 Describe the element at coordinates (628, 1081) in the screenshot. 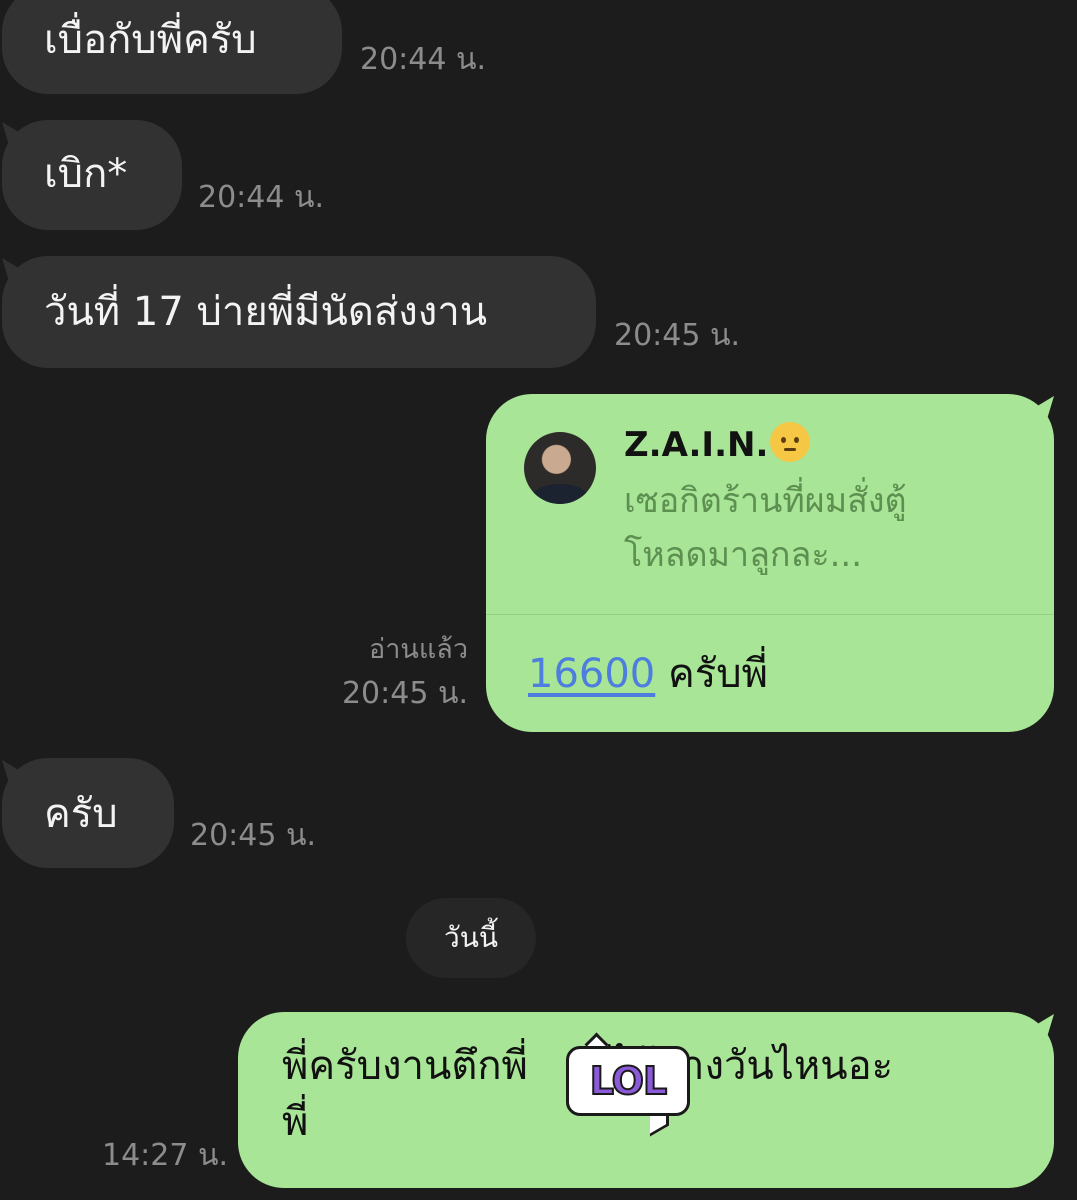

I see `sticker-text: LOL` at that location.